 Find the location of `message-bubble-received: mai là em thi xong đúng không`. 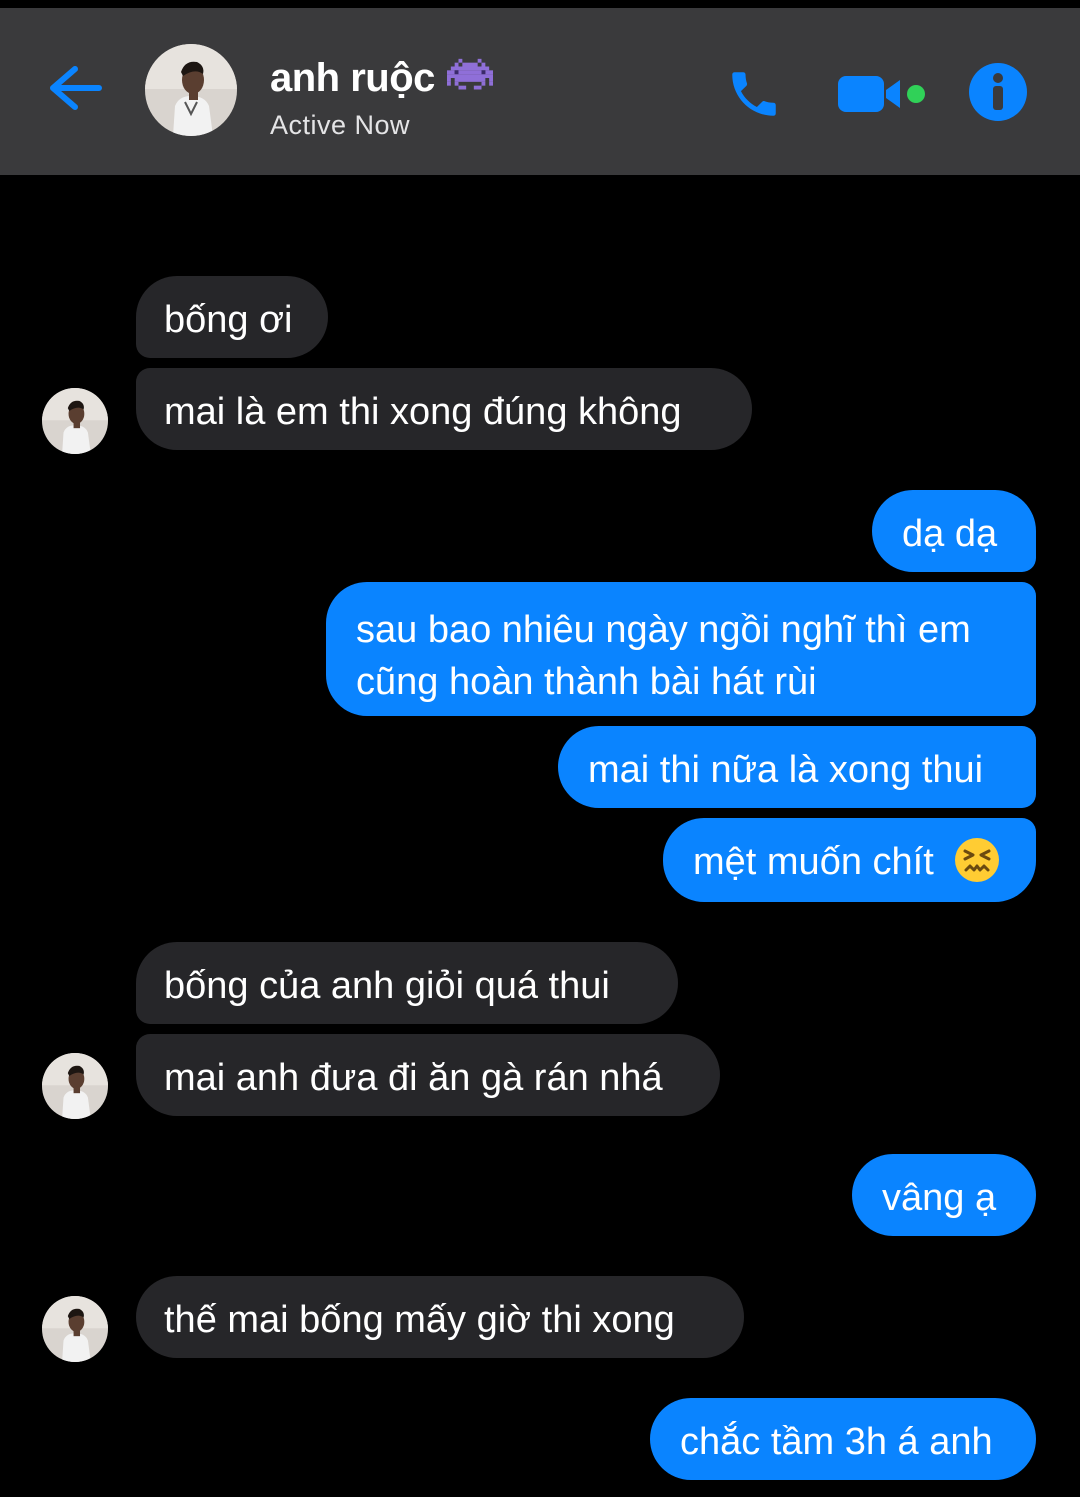

message-bubble-received: mai là em thi xong đúng không is located at coordinates (444, 409).